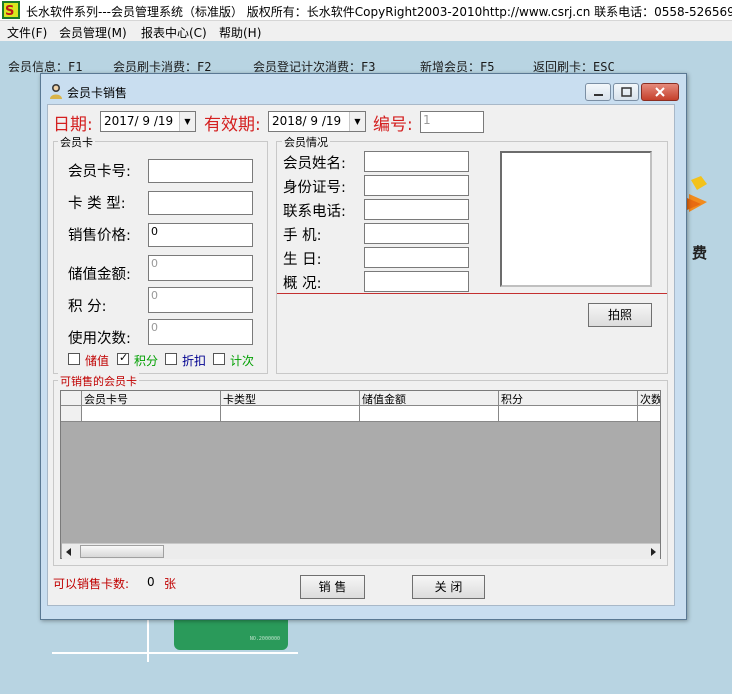  What do you see at coordinates (170, 584) in the screenshot?
I see `sellable-count-unit: 张` at bounding box center [170, 584].